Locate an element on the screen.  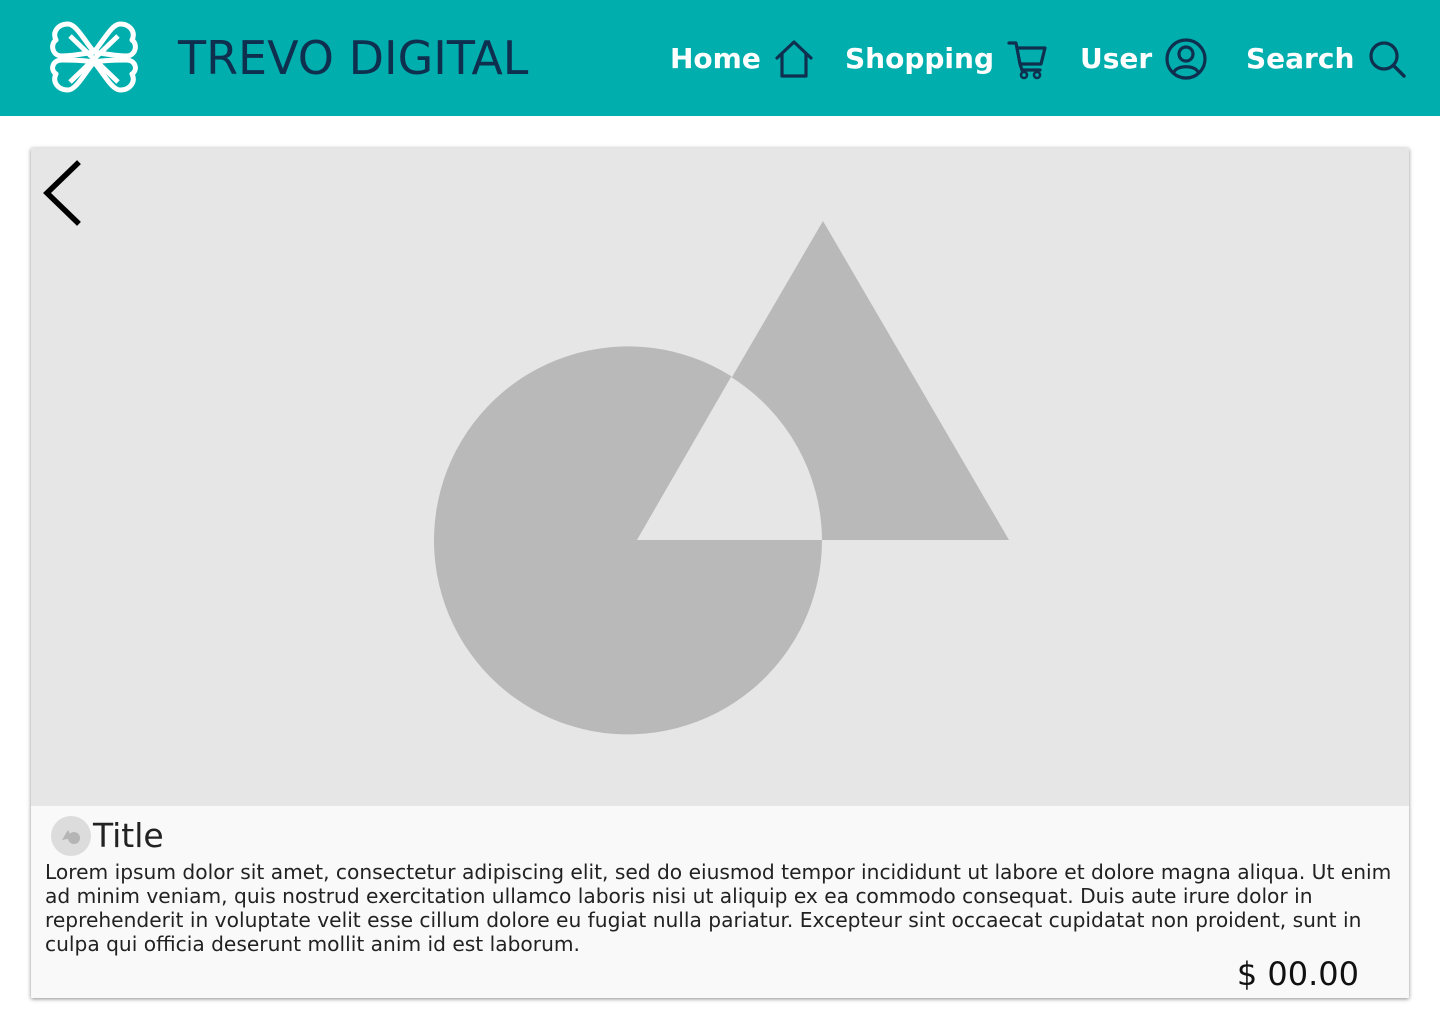
card-title-row: Title is located at coordinates (107, 836).